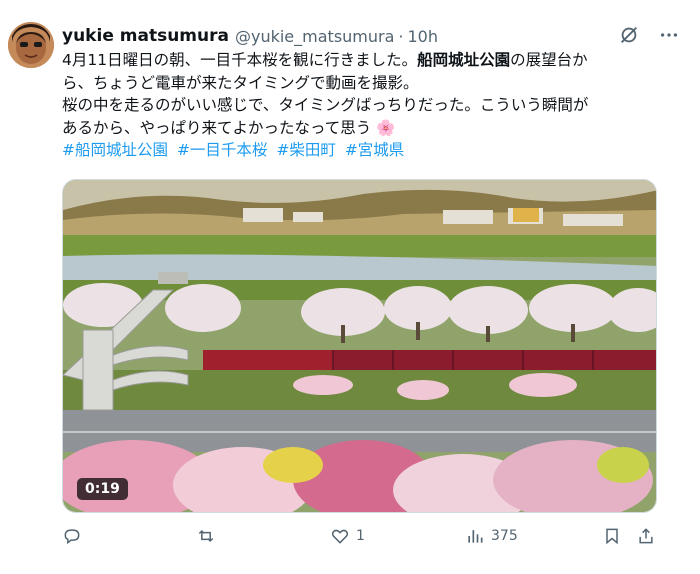 This screenshot has height=574, width=700. Describe the element at coordinates (222, 150) in the screenshot. I see `hashtag: #一目千本桜` at that location.